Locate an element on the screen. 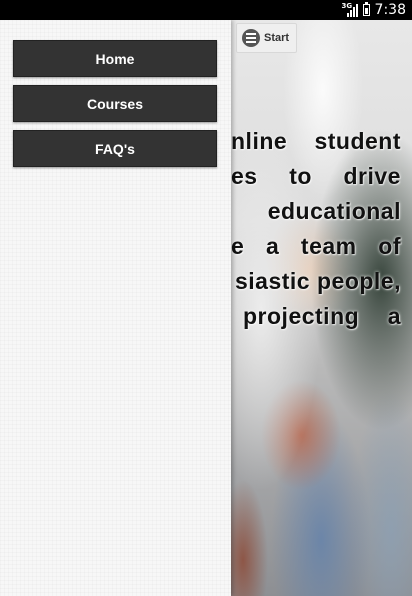  intro-word: projecting is located at coordinates (301, 316).